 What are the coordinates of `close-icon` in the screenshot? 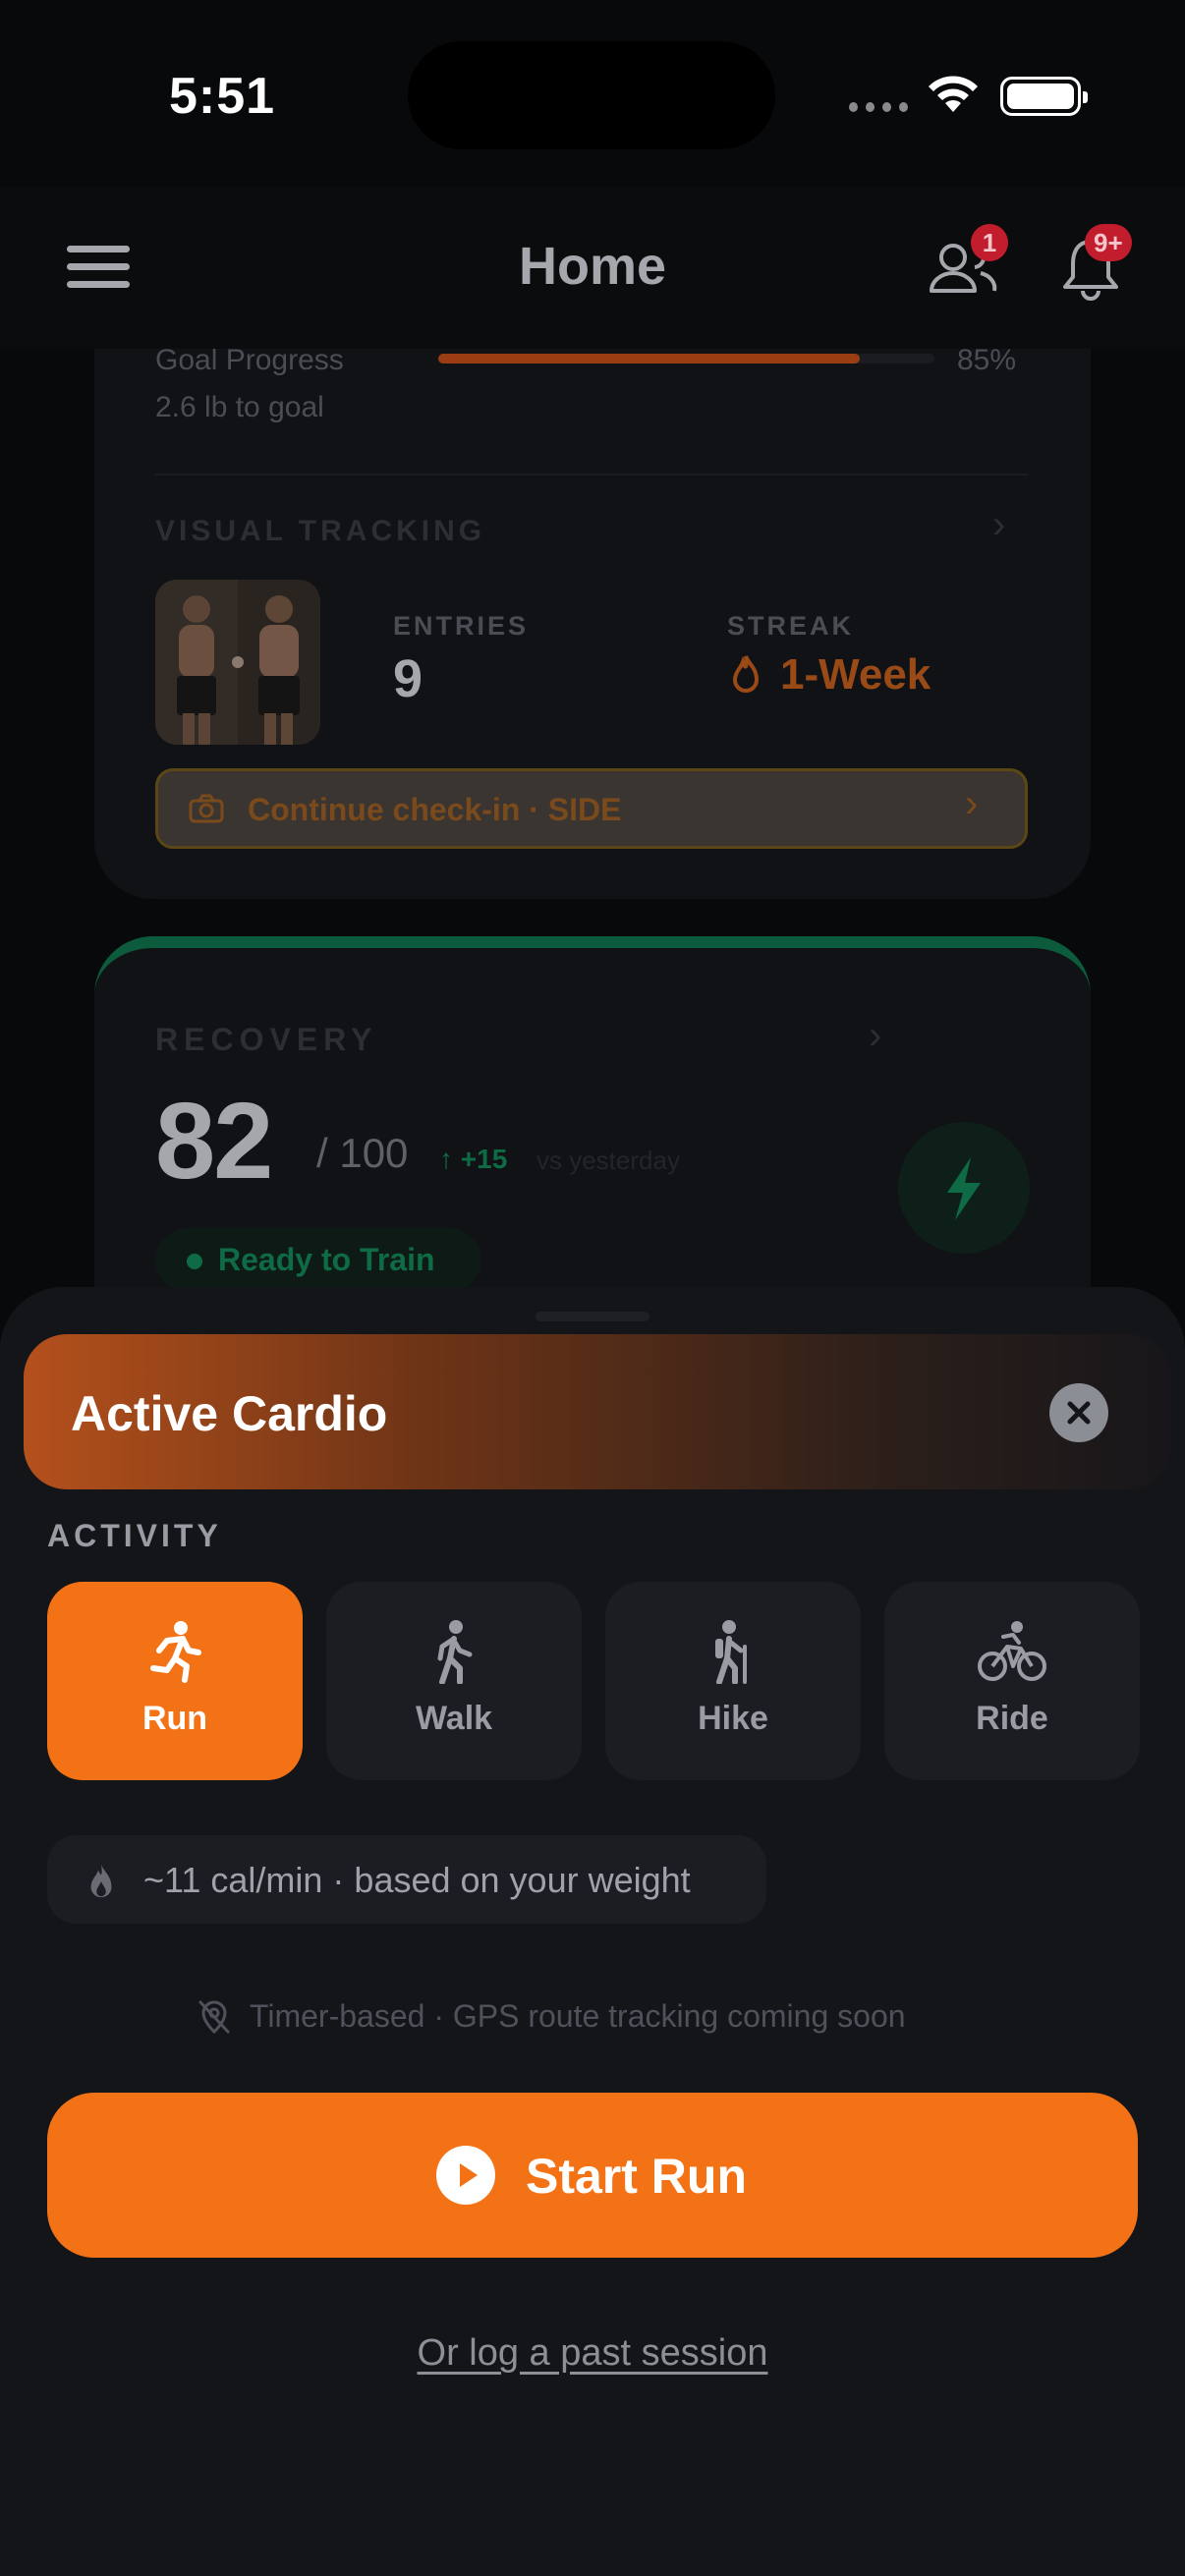 It's located at (1079, 1413).